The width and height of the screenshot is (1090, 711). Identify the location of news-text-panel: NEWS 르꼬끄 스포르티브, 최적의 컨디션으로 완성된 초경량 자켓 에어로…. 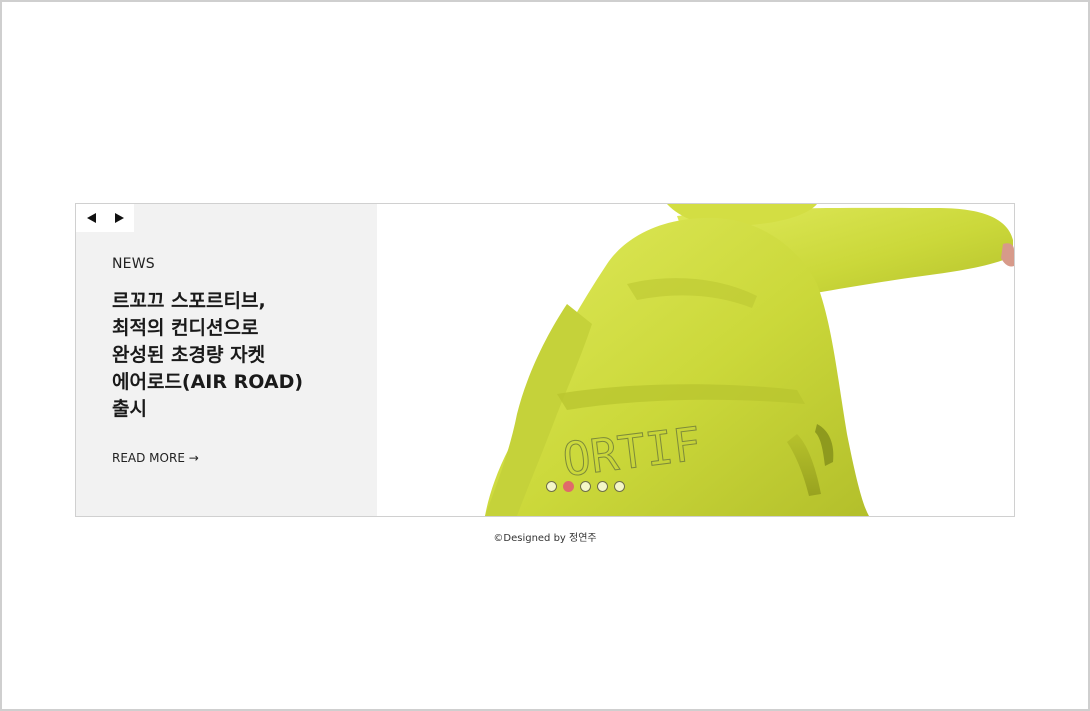
(226, 360).